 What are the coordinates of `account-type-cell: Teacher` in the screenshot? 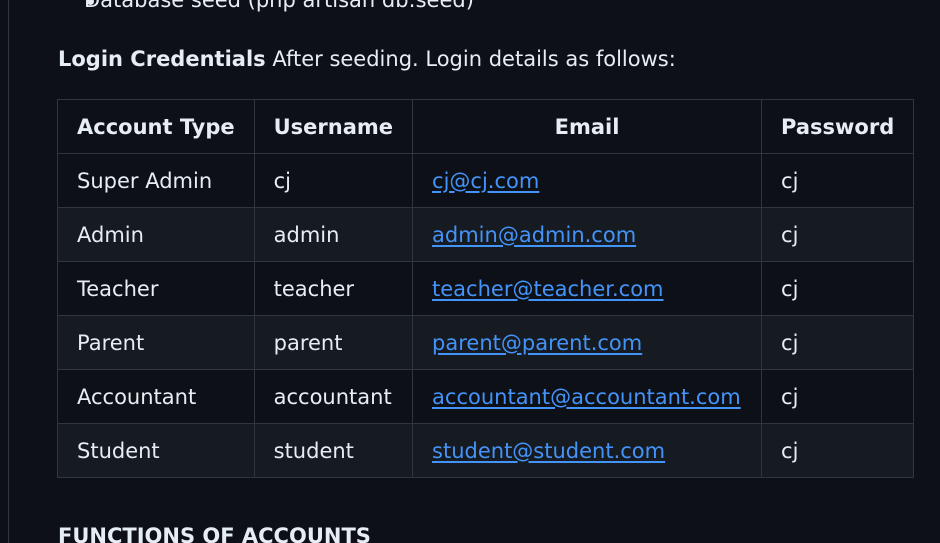 It's located at (156, 288).